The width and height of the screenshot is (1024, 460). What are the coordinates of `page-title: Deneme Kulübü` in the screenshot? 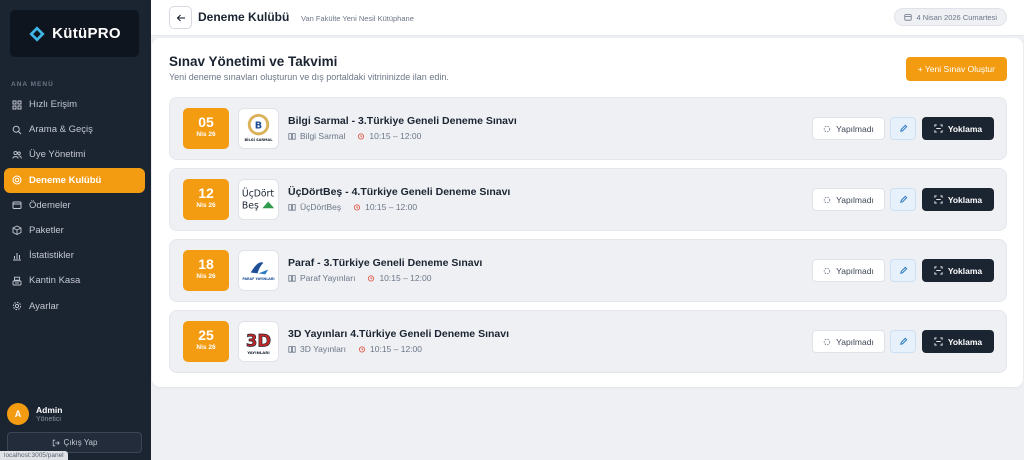 It's located at (244, 17).